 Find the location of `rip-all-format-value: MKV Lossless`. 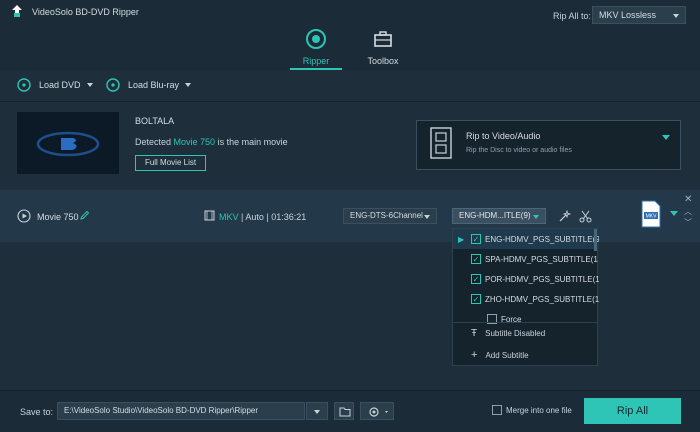

rip-all-format-value: MKV Lossless is located at coordinates (628, 15).